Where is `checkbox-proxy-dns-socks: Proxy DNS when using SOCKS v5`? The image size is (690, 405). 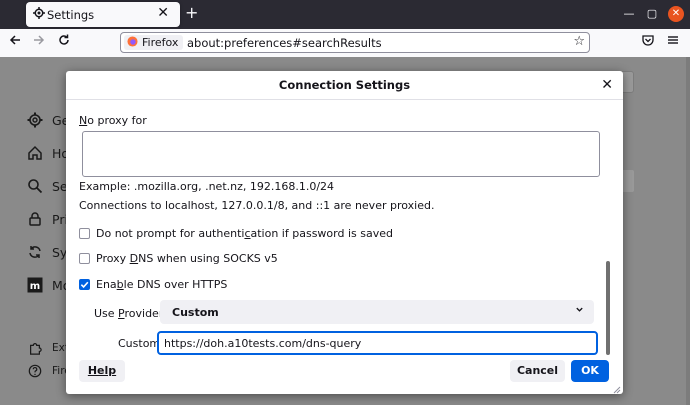 checkbox-proxy-dns-socks: Proxy DNS when using SOCKS v5 is located at coordinates (178, 258).